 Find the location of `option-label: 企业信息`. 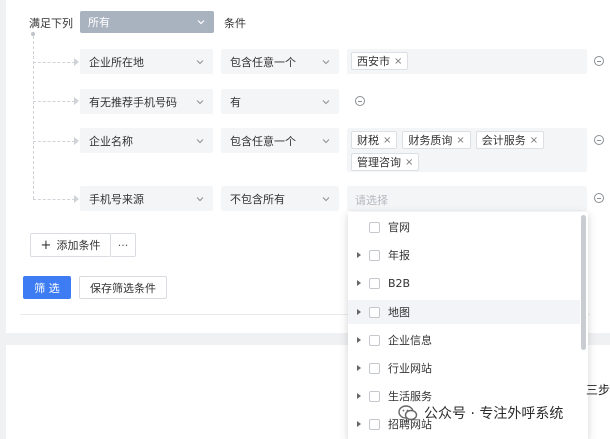

option-label: 企业信息 is located at coordinates (410, 340).